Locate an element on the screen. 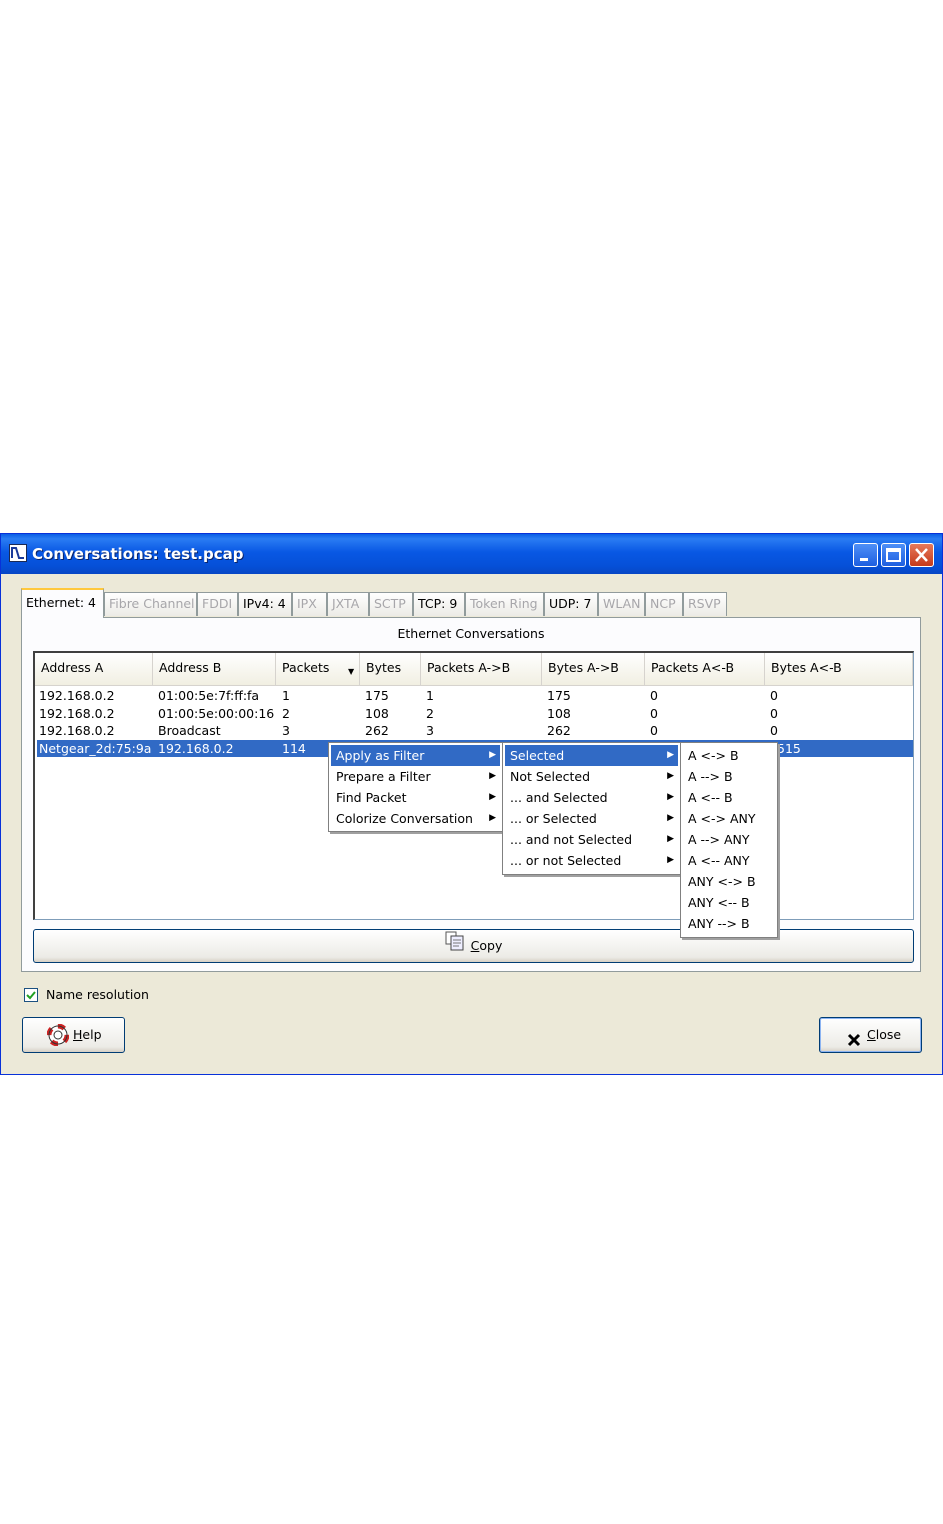 The height and width of the screenshot is (1524, 943). menu-item-label: Prepare a Filter is located at coordinates (383, 776).